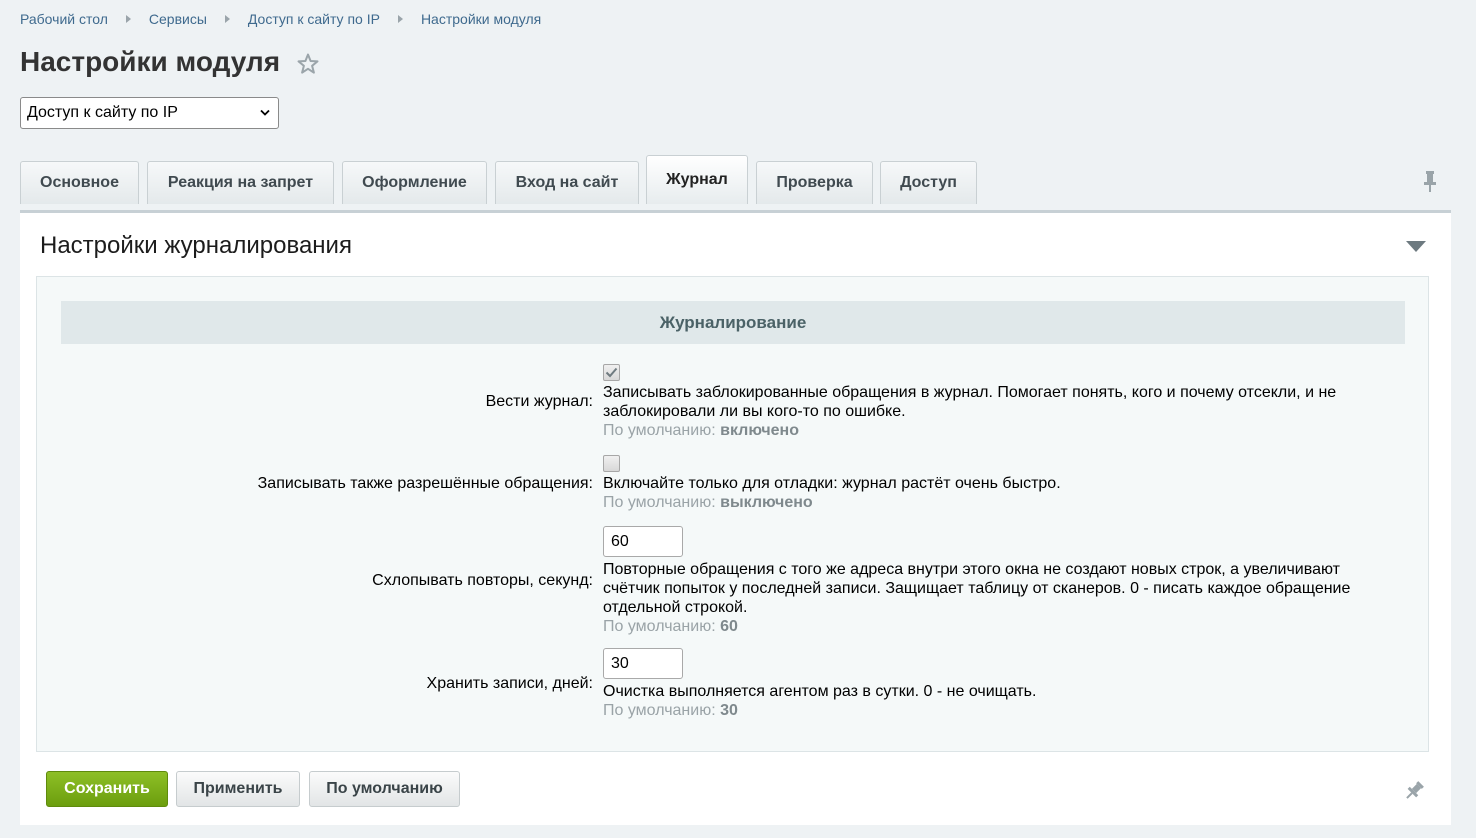 This screenshot has width=1476, height=838. I want to click on retention-days-input: 30, so click(643, 663).